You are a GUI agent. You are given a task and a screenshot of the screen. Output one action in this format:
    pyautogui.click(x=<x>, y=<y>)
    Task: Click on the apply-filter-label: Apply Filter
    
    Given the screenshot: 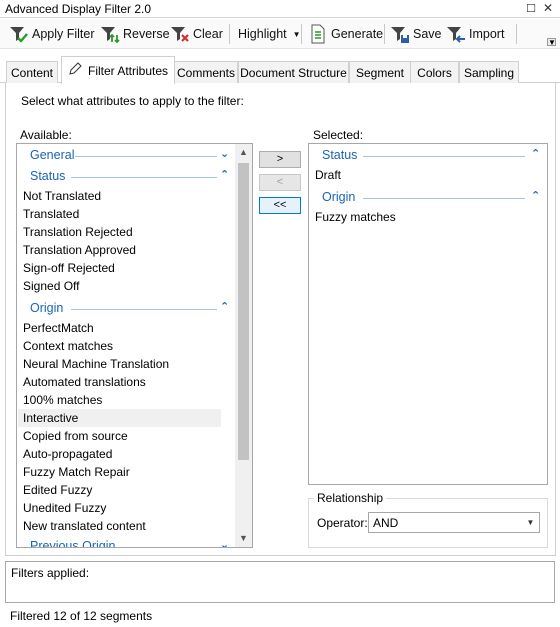 What is the action you would take?
    pyautogui.click(x=63, y=34)
    